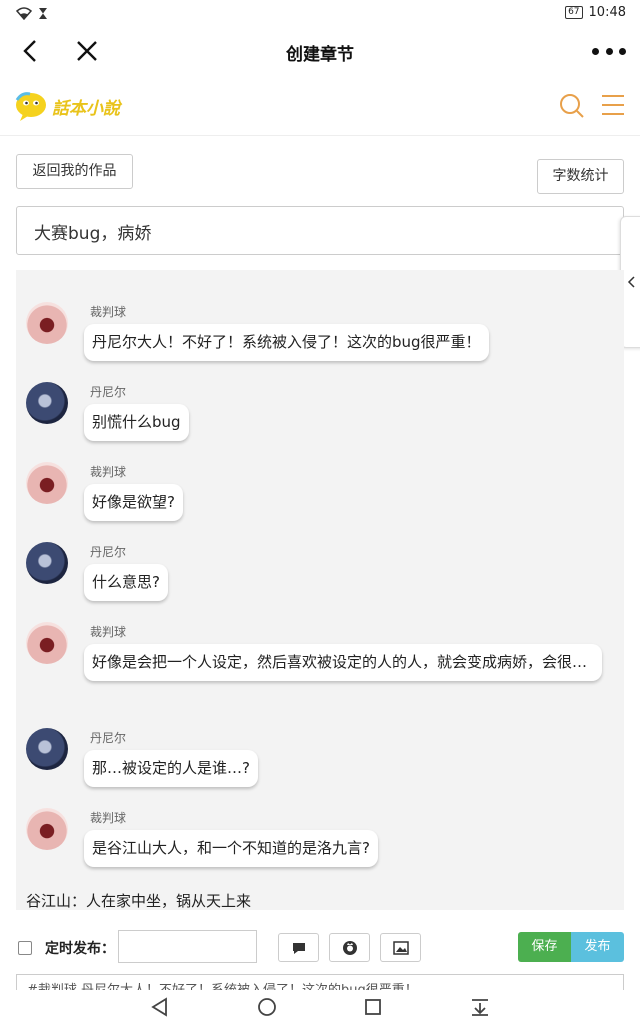 This screenshot has width=640, height=1024. What do you see at coordinates (286, 342) in the screenshot?
I see `message-bubble: 丹尼尔大人！不好了！系统被入侵了！这次的bug很严重！` at bounding box center [286, 342].